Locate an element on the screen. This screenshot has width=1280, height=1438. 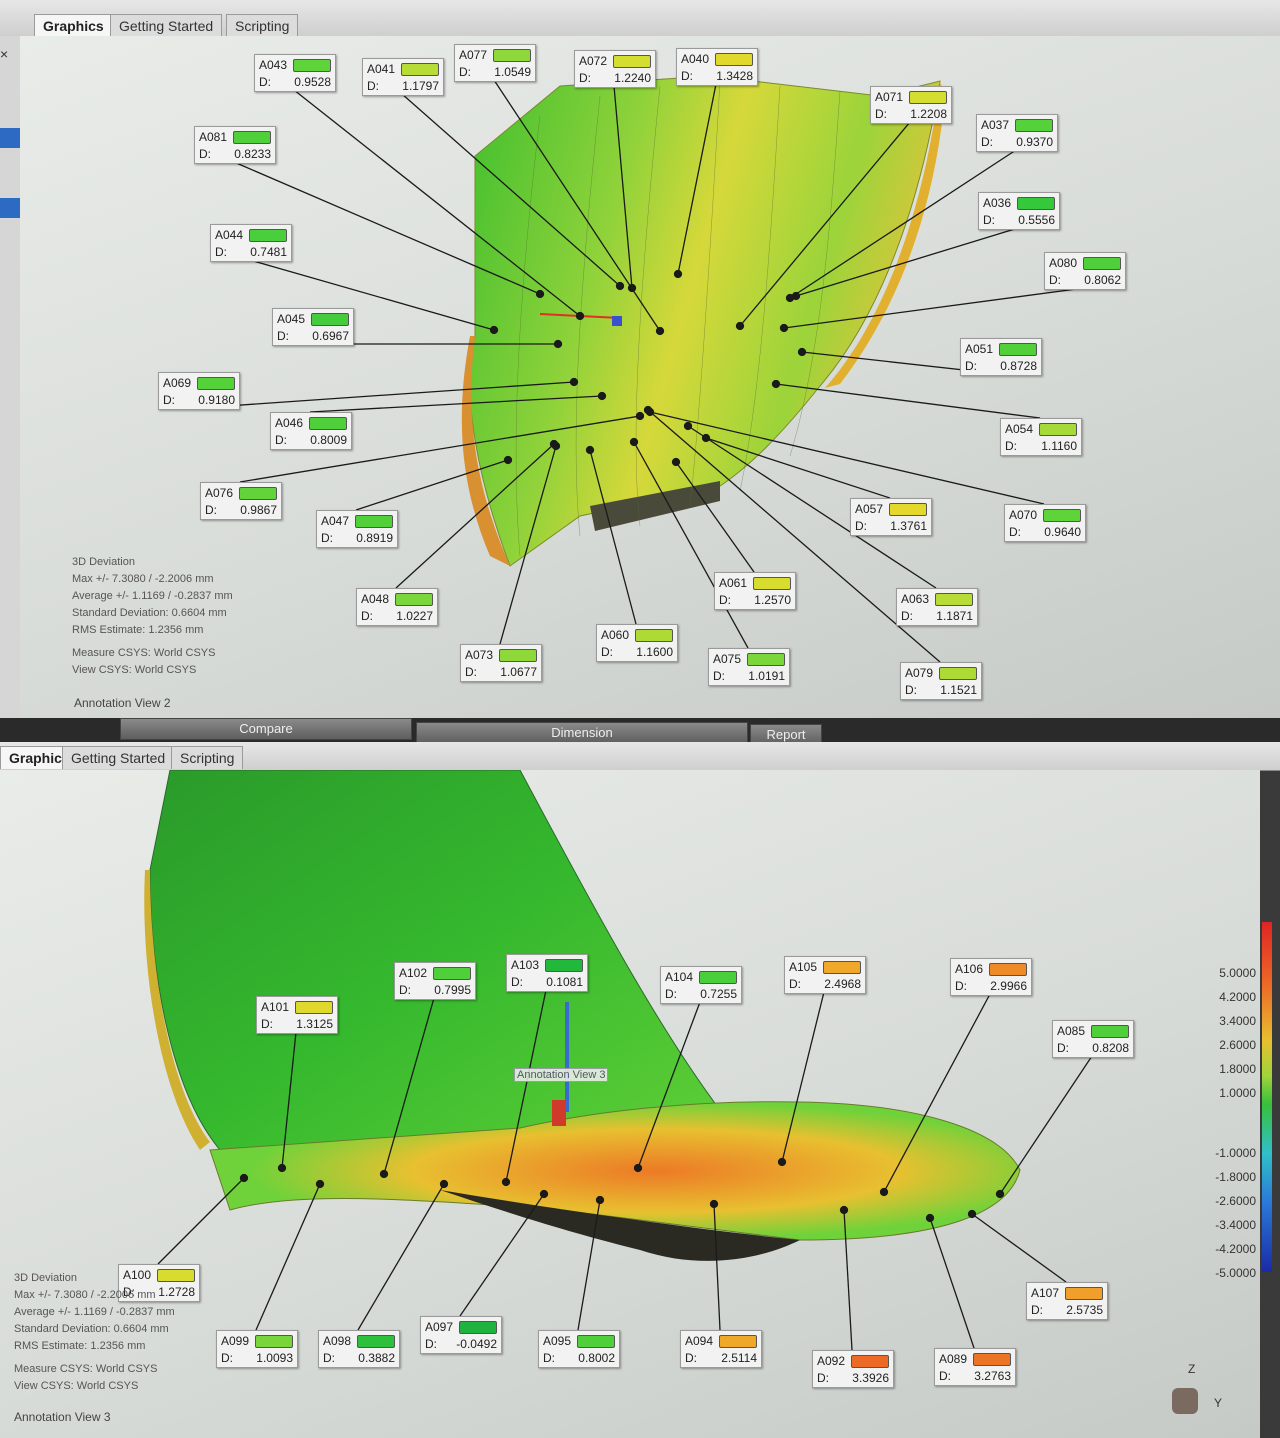
annotation-label-a063: A063 D: 1.1871 is located at coordinates (937, 607).